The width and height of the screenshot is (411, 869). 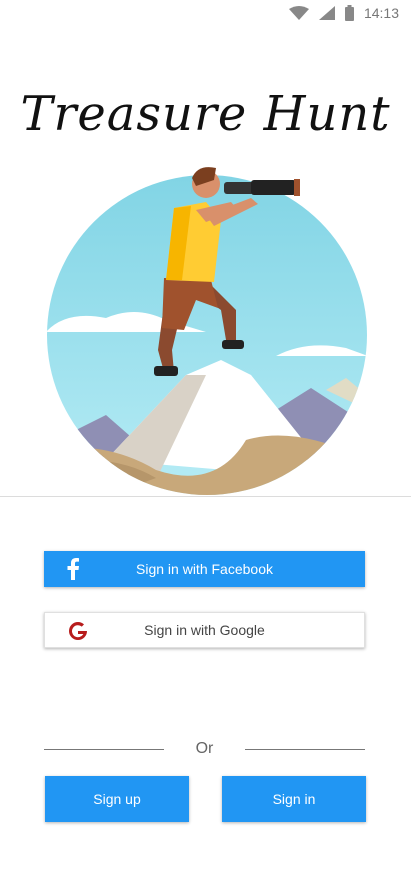 I want to click on battery-icon, so click(x=349, y=13).